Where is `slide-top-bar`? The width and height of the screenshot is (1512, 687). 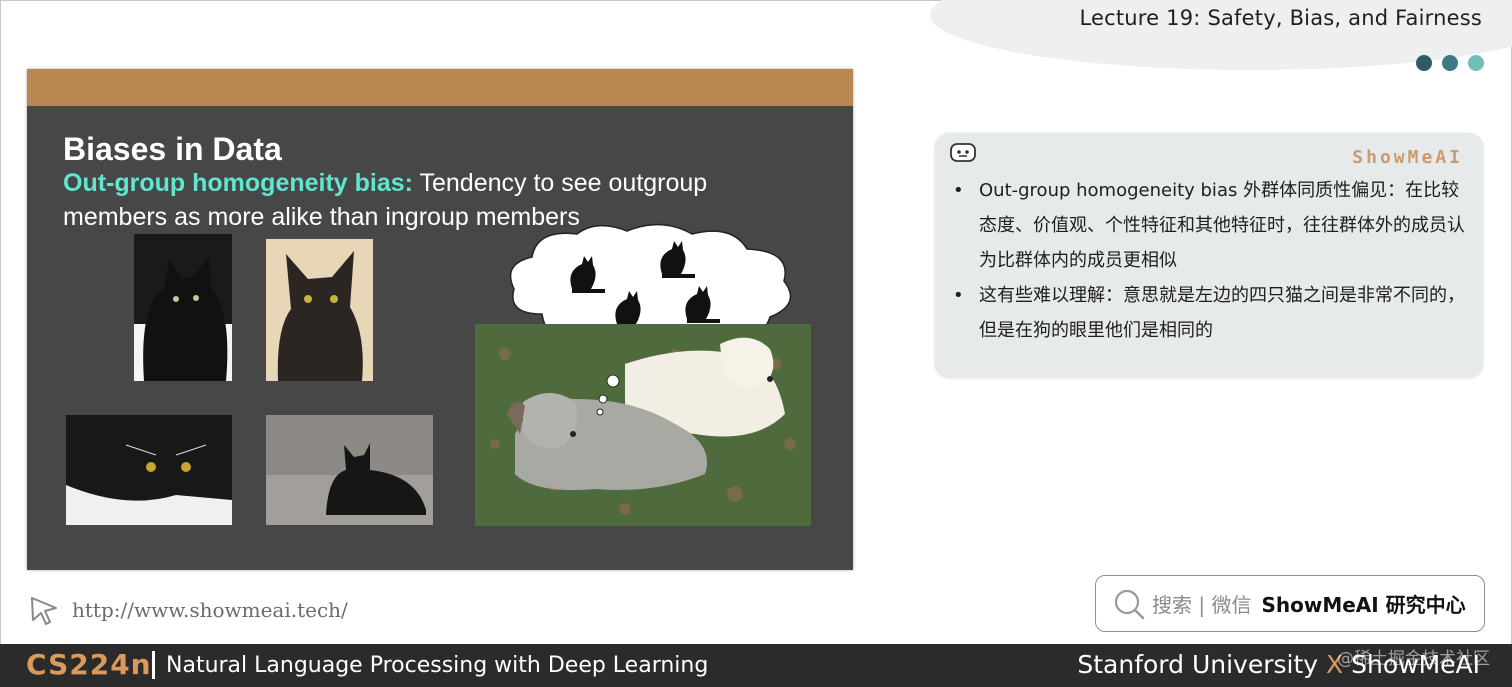
slide-top-bar is located at coordinates (440, 87).